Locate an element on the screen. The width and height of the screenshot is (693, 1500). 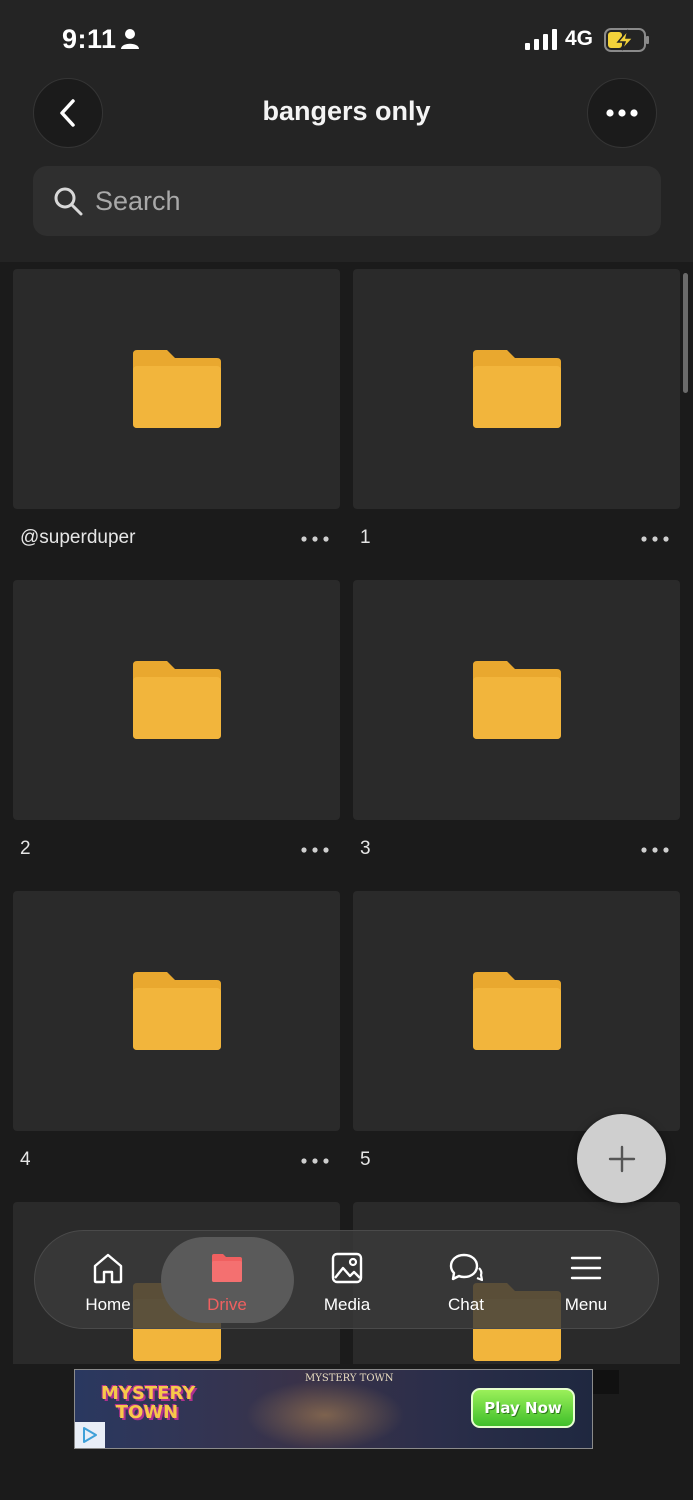
search-icon is located at coordinates (68, 201).